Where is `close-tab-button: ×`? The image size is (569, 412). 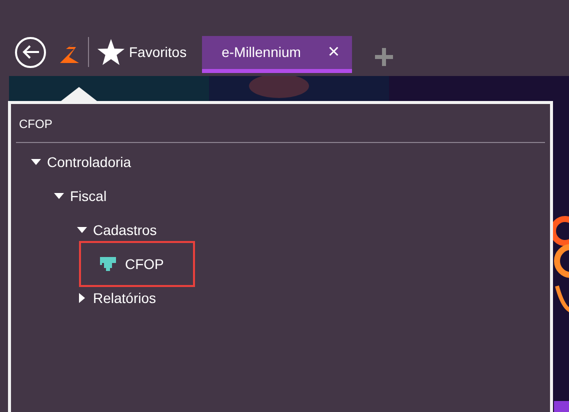
close-tab-button: × is located at coordinates (334, 52).